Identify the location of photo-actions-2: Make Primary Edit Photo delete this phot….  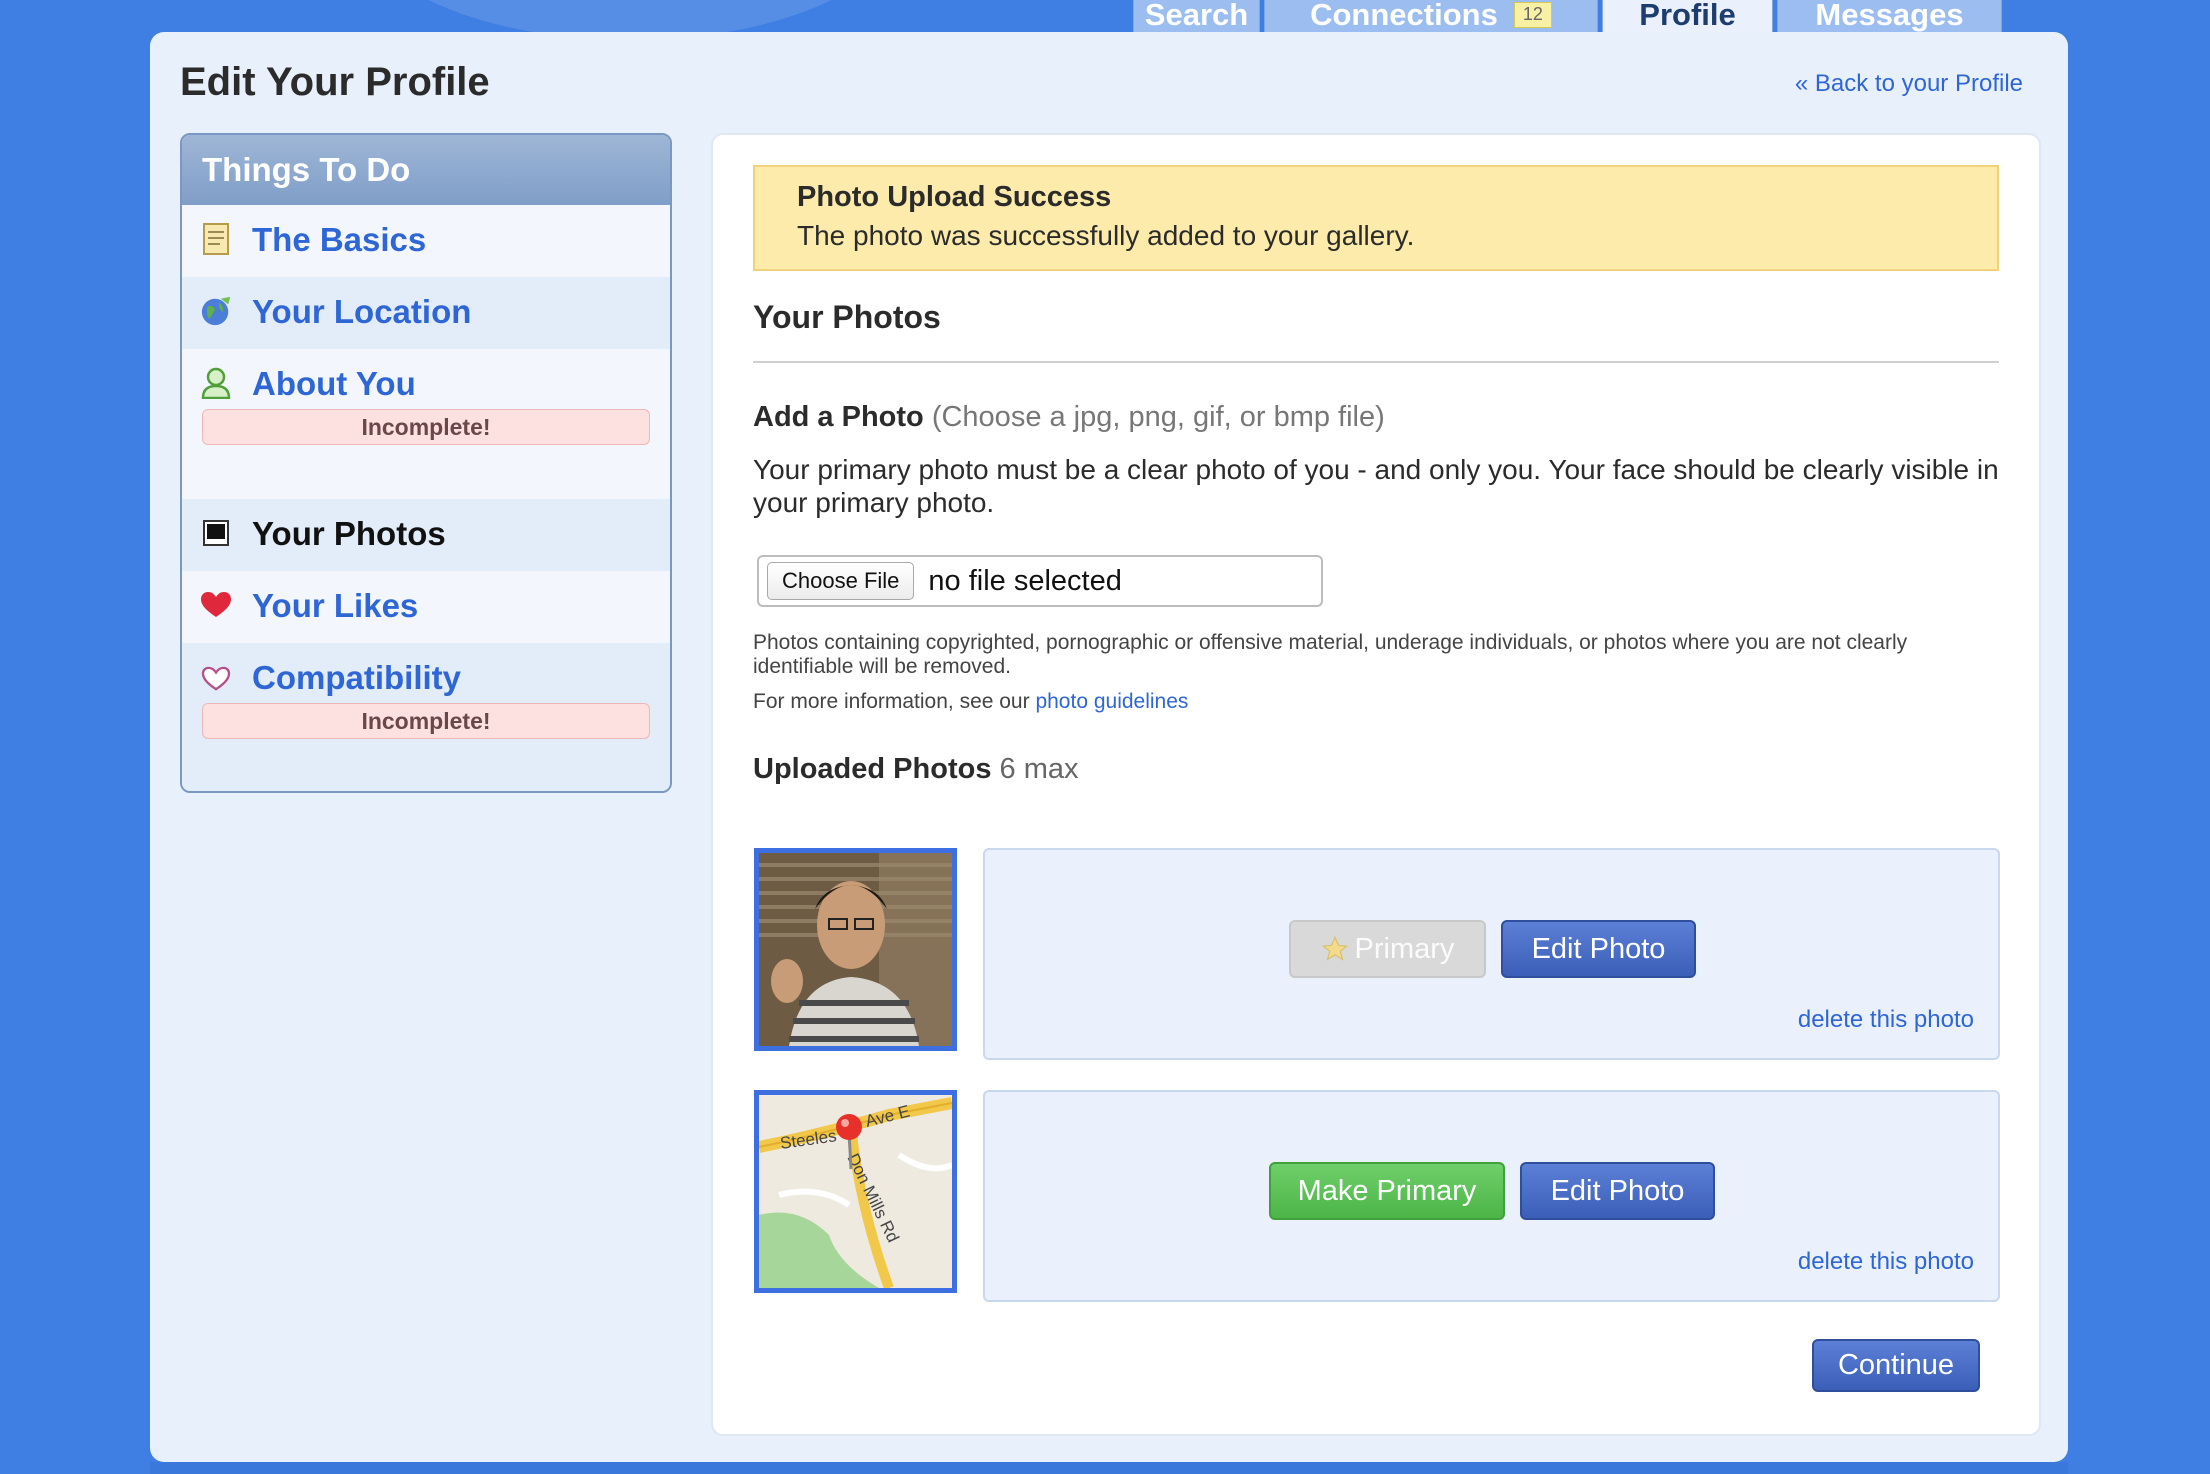
(1491, 1196).